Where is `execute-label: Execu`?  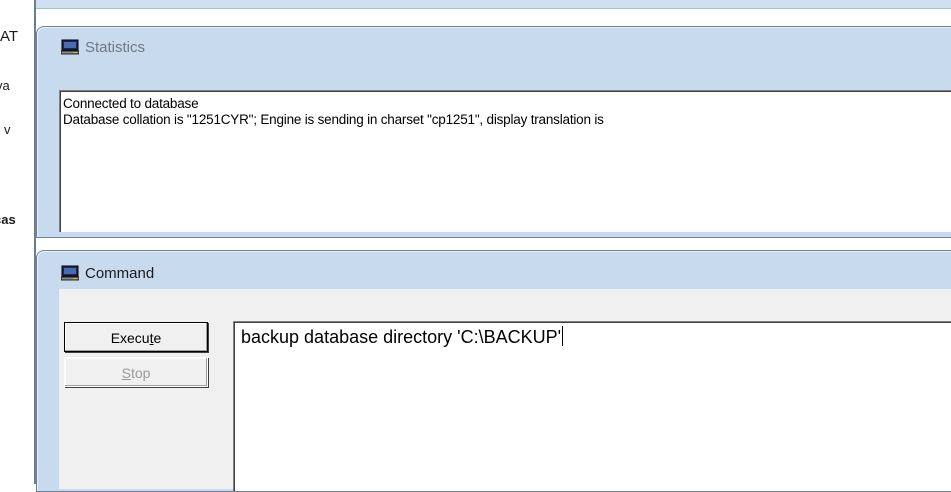
execute-label: Execu is located at coordinates (130, 338).